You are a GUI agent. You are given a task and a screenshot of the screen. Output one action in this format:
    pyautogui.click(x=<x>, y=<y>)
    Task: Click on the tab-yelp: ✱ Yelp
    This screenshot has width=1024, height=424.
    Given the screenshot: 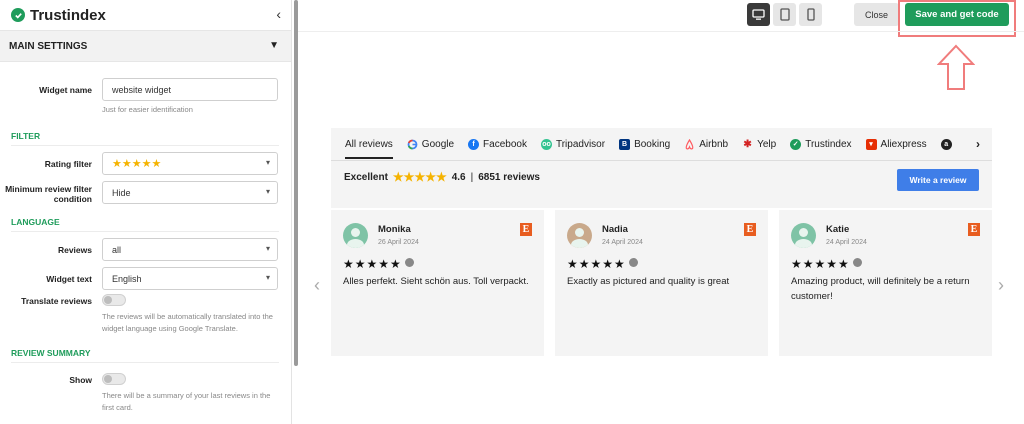 What is the action you would take?
    pyautogui.click(x=759, y=144)
    